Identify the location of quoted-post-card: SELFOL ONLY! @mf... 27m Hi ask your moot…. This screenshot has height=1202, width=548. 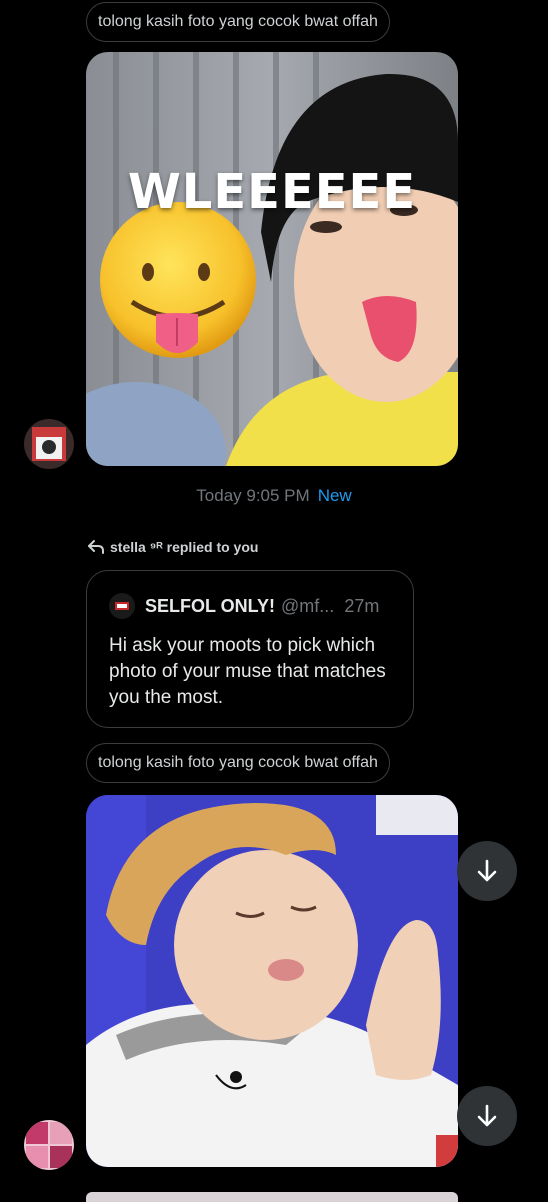
(250, 649).